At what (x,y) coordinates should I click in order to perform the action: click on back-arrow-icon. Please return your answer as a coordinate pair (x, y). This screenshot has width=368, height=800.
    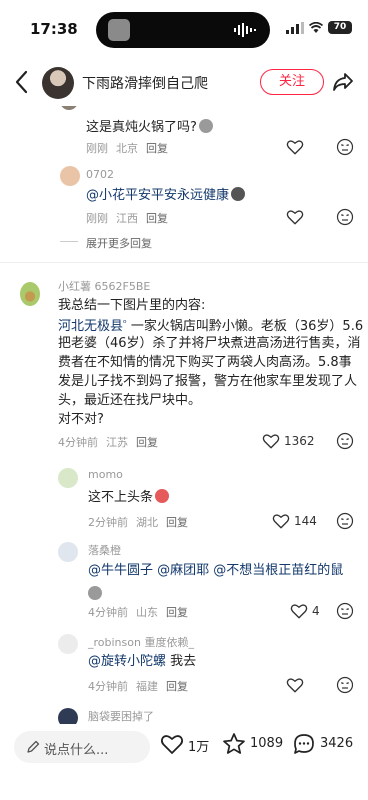
    Looking at the image, I should click on (21, 82).